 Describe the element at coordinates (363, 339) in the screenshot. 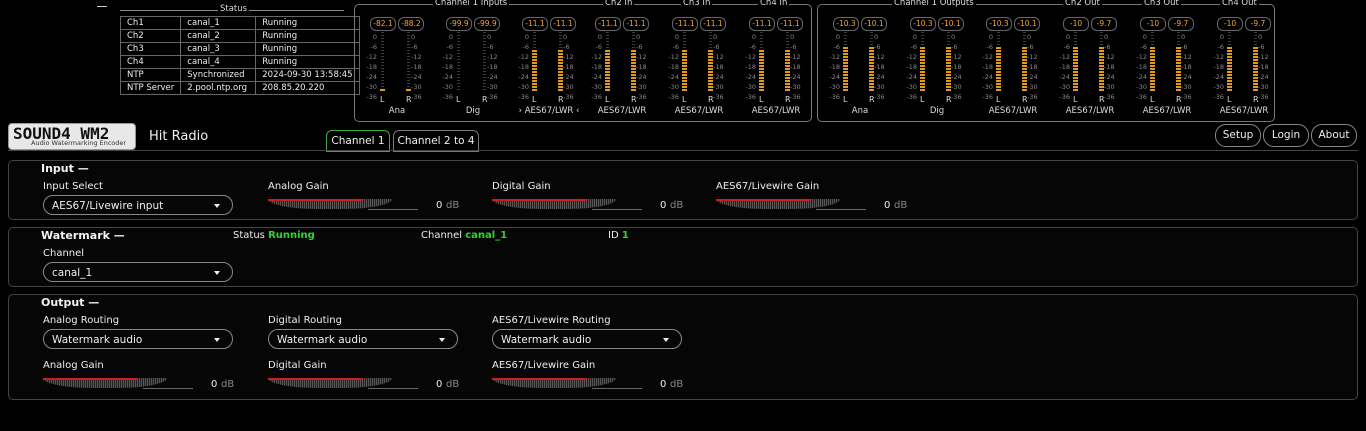

I see `digital-routing-select: Watermark audio` at that location.